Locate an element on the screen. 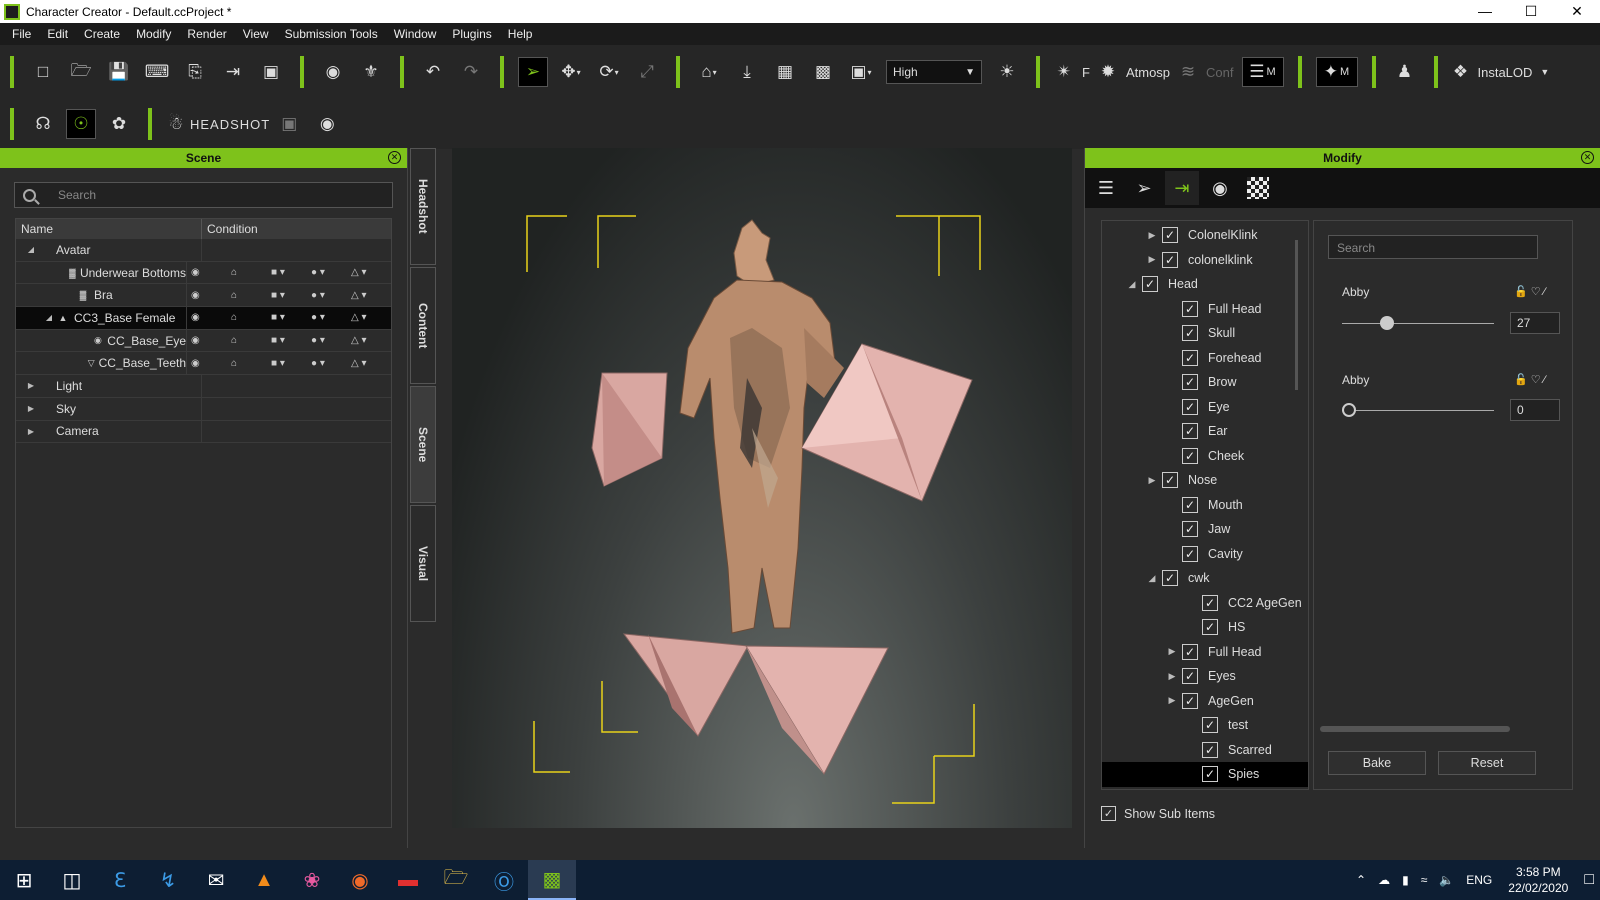  morph-tree-row: ✓ Eye is located at coordinates (1205, 407).